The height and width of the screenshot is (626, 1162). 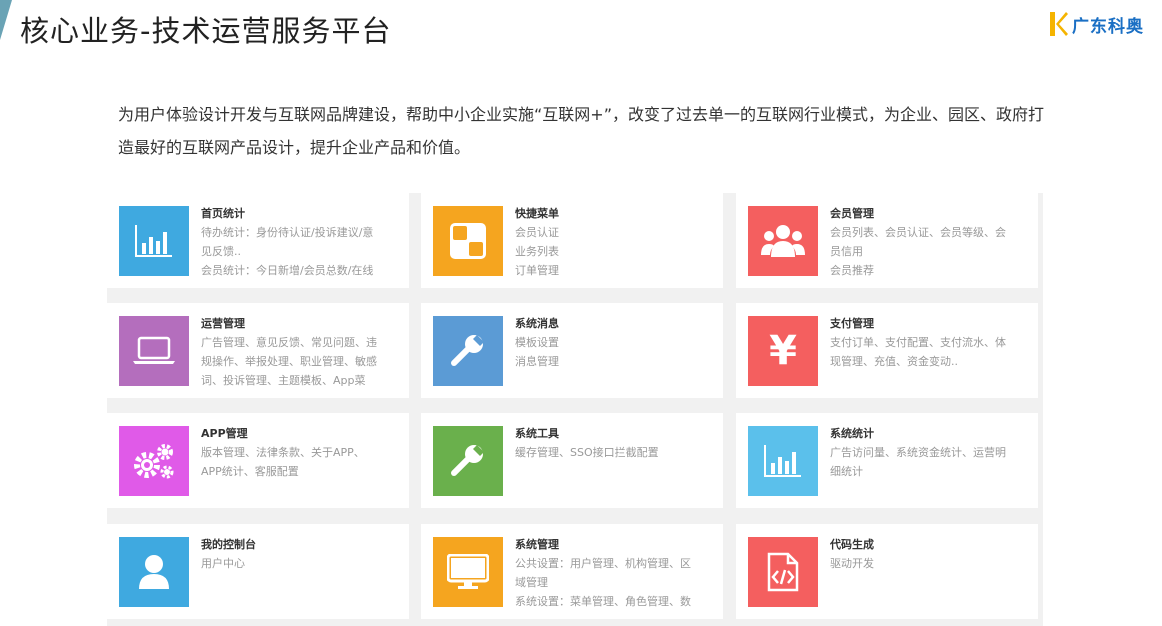 I want to click on module-card-system-stats: 系统统计 广告访问量、系统资金统计、运营明 细统计, so click(x=887, y=460).